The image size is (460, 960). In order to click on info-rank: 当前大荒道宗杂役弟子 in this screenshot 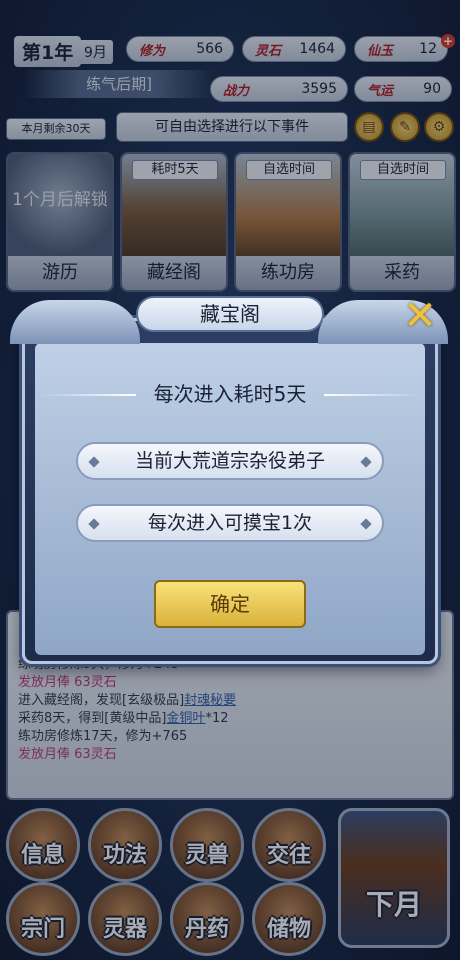, I will do `click(230, 461)`.